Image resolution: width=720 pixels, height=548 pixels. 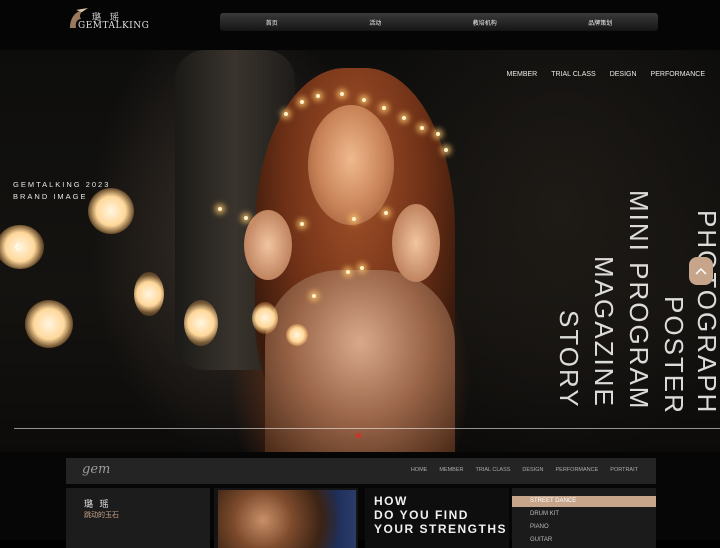 What do you see at coordinates (351, 165) in the screenshot?
I see `girl-face` at bounding box center [351, 165].